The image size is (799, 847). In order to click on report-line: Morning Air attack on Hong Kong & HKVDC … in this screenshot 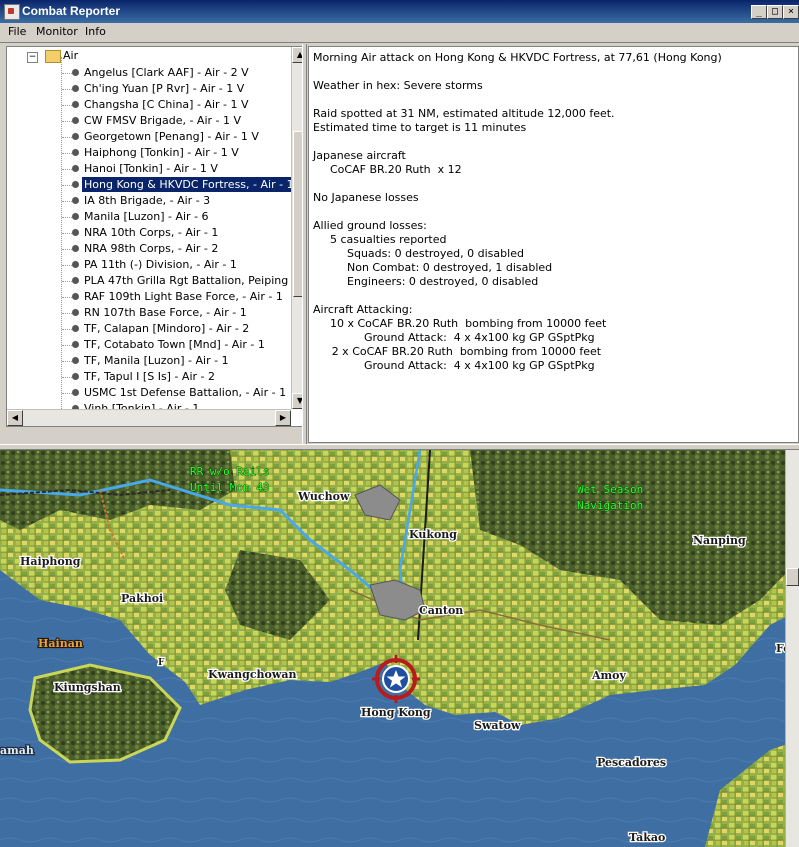, I will do `click(517, 57)`.